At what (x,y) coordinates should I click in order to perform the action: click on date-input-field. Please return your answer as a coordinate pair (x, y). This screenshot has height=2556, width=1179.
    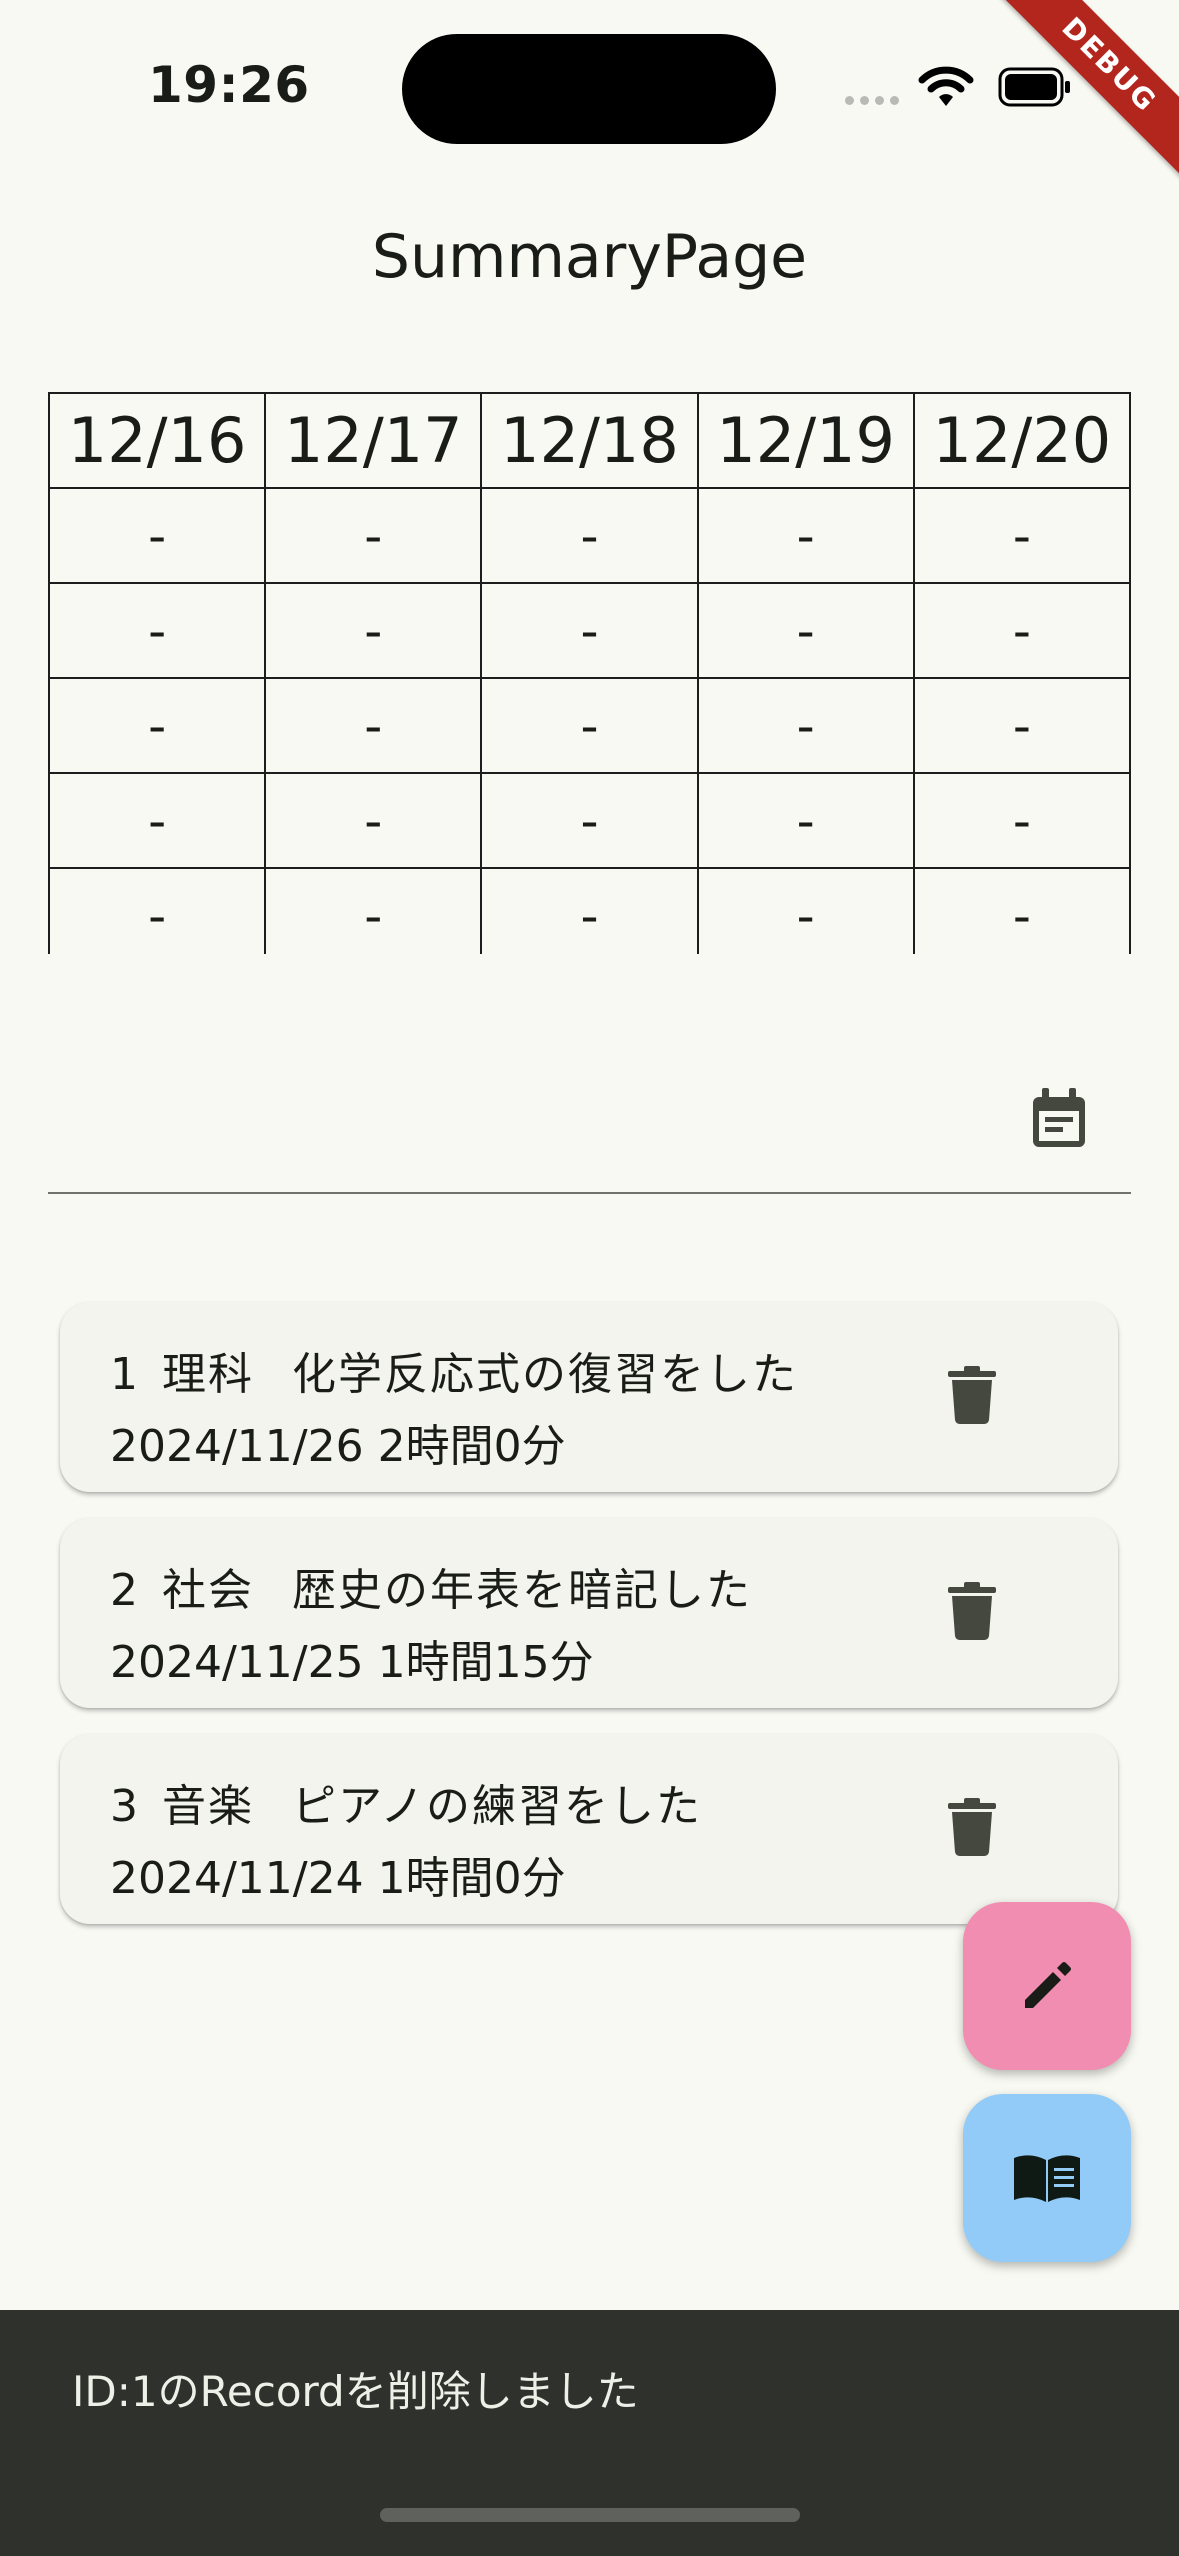
    Looking at the image, I should click on (589, 1107).